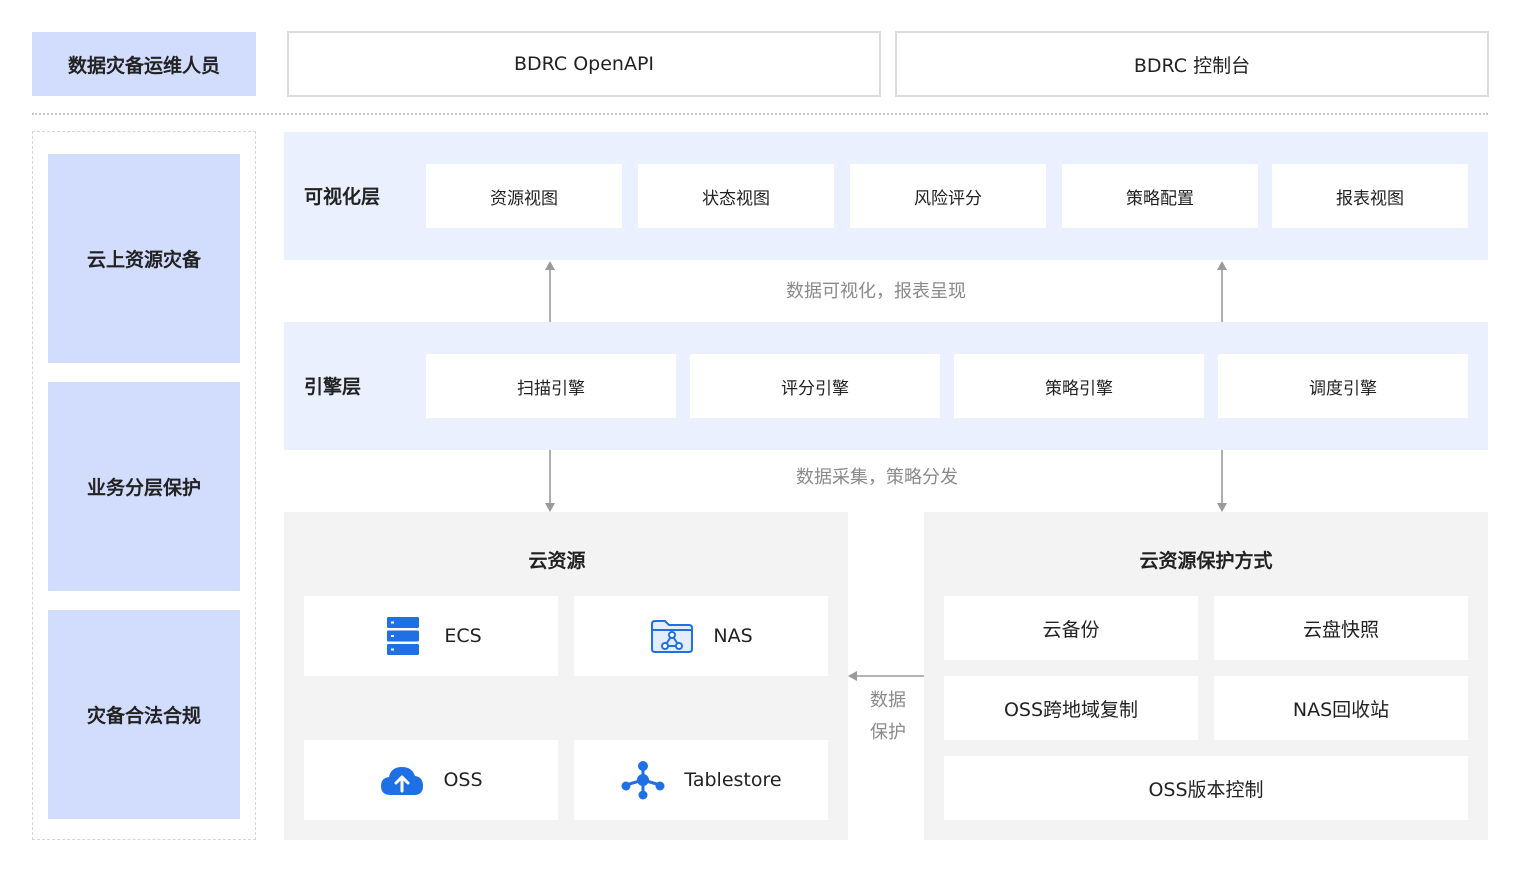  I want to click on chip-label: 状态视图, so click(736, 198).